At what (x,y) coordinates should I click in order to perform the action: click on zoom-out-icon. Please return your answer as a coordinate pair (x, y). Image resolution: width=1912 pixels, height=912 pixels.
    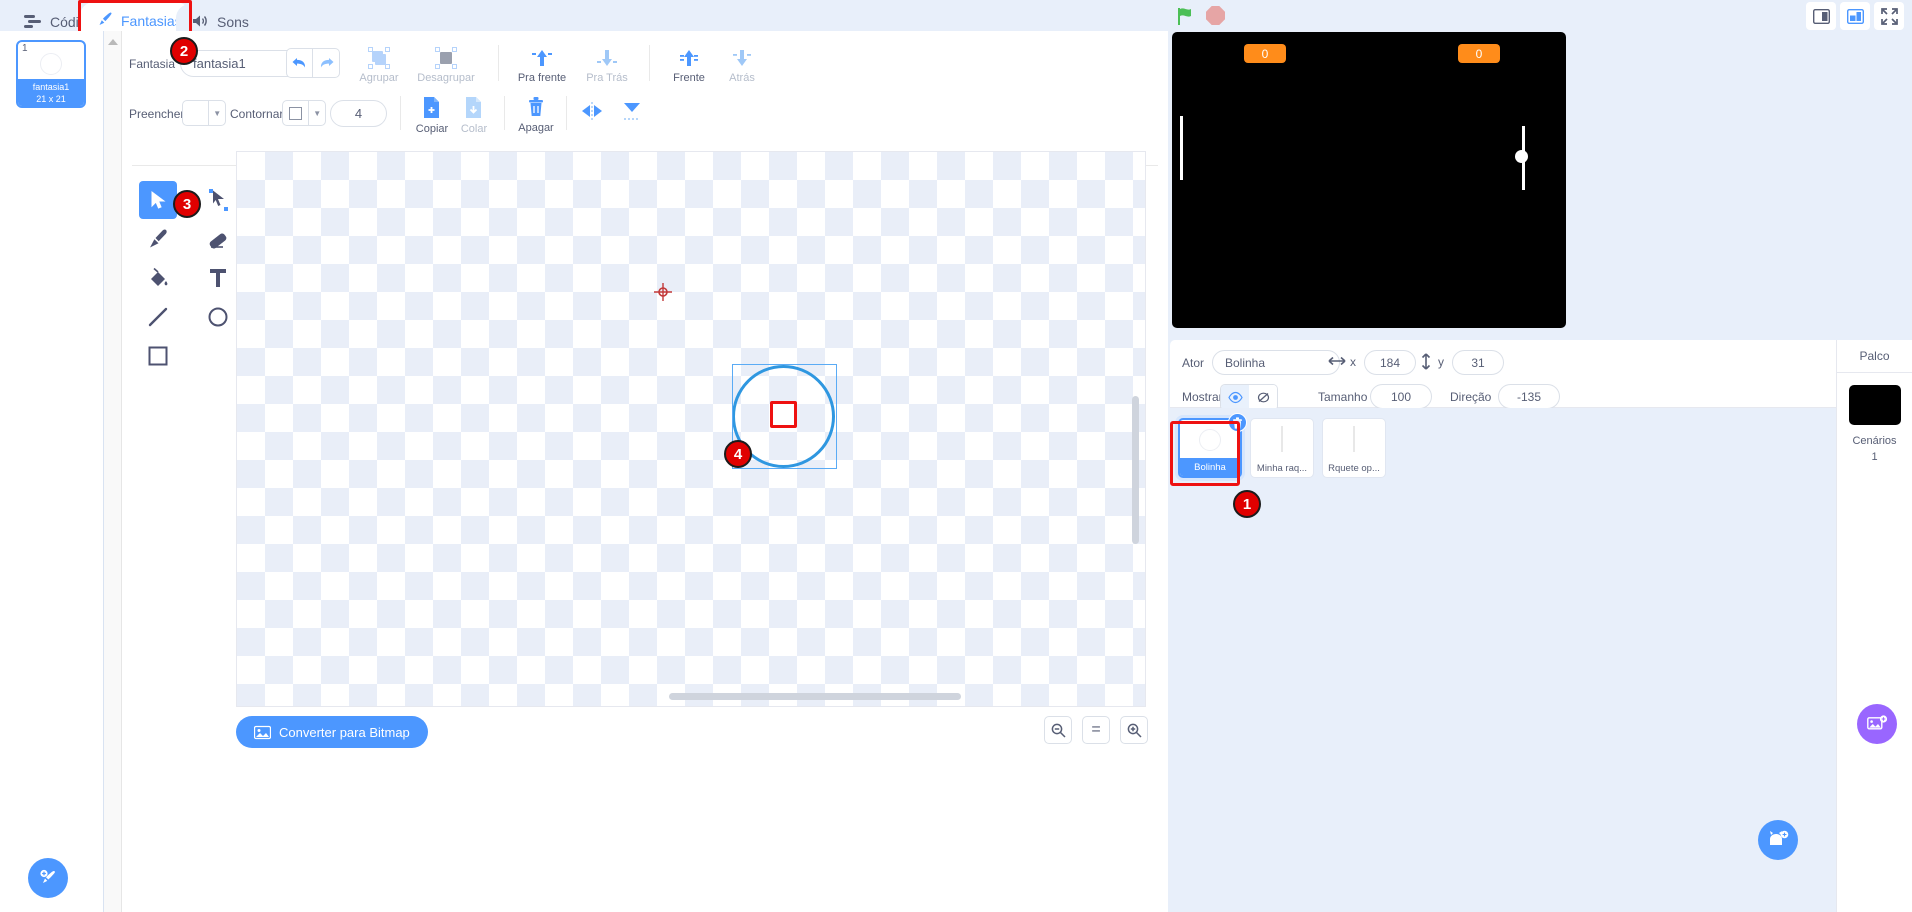
    Looking at the image, I should click on (1058, 730).